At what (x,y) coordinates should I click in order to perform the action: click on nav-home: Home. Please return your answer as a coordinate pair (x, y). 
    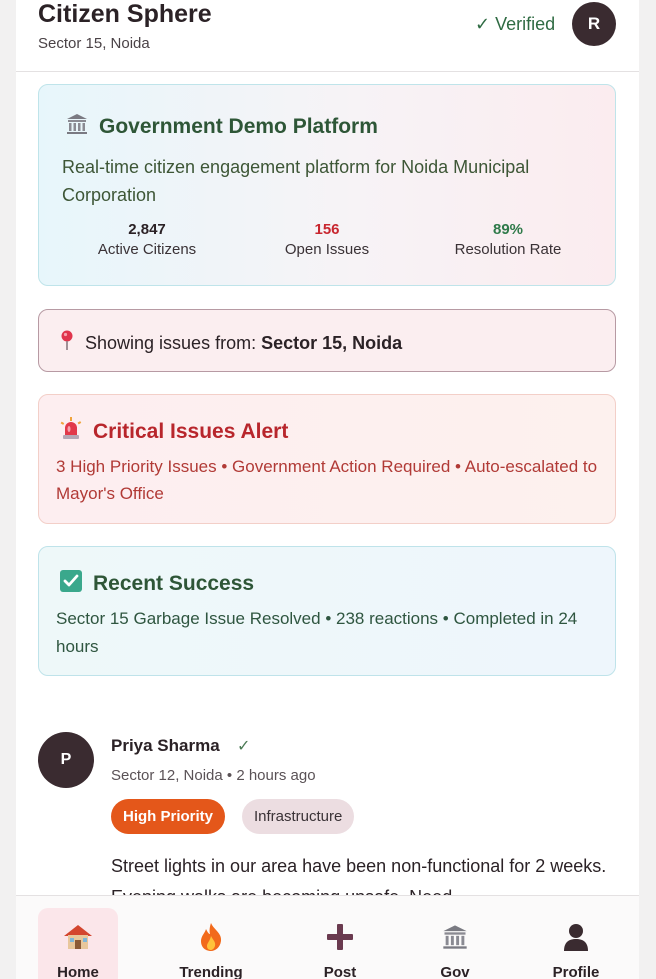
    Looking at the image, I should click on (78, 943).